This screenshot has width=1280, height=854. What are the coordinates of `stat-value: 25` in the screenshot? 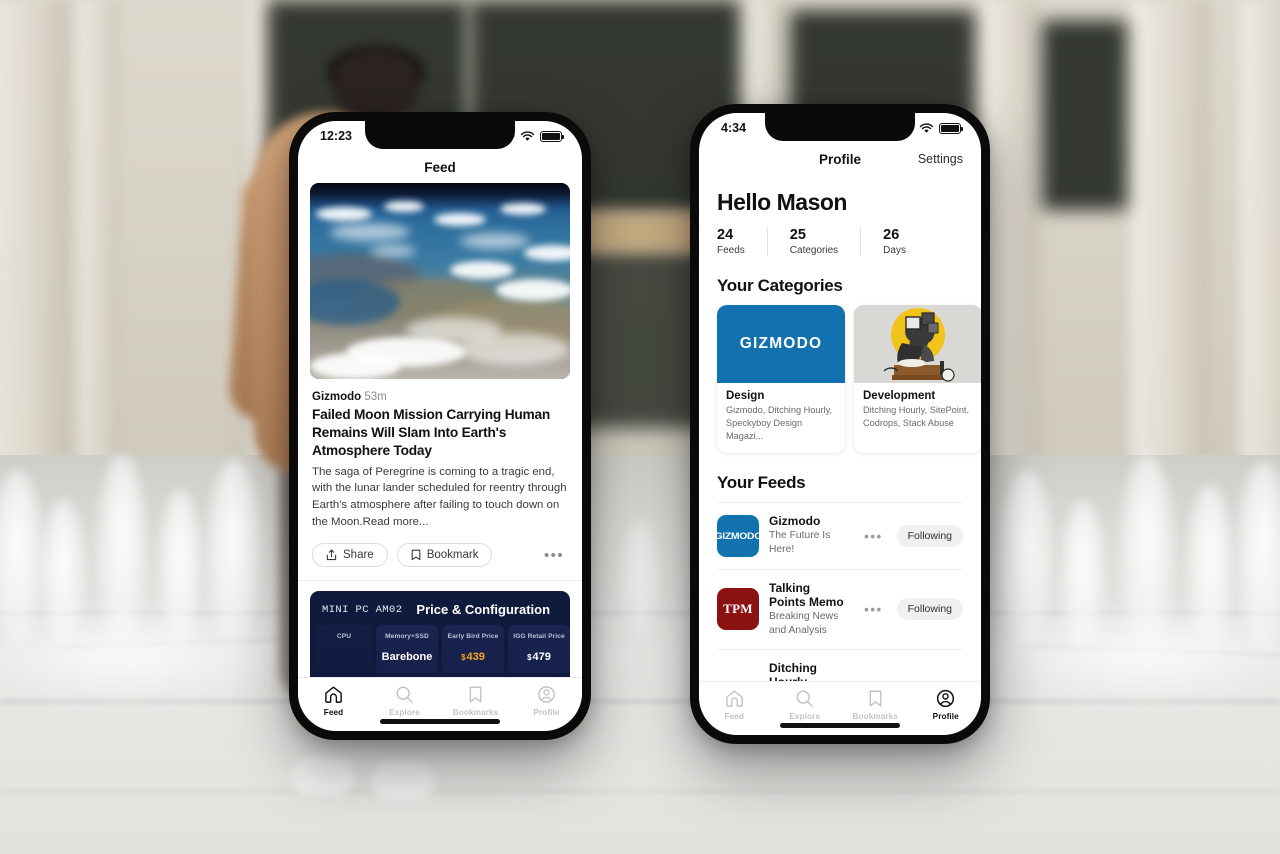 It's located at (797, 235).